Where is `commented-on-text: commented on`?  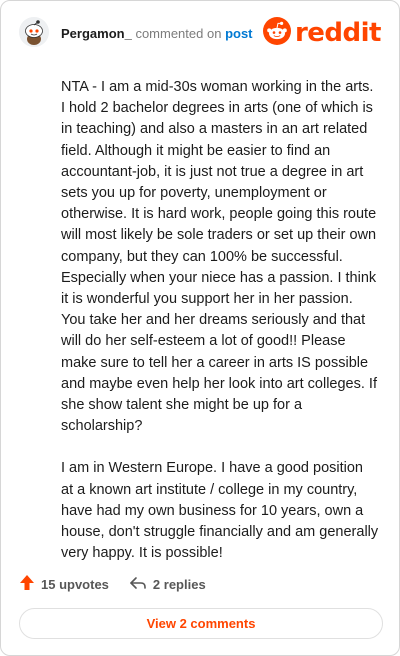
commented-on-text: commented on is located at coordinates (178, 33).